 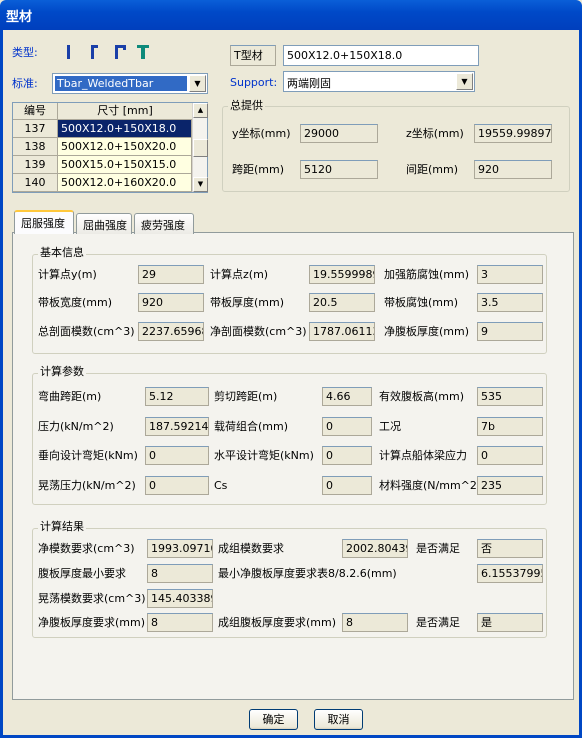 I want to click on row-id: 140, so click(x=35, y=183).